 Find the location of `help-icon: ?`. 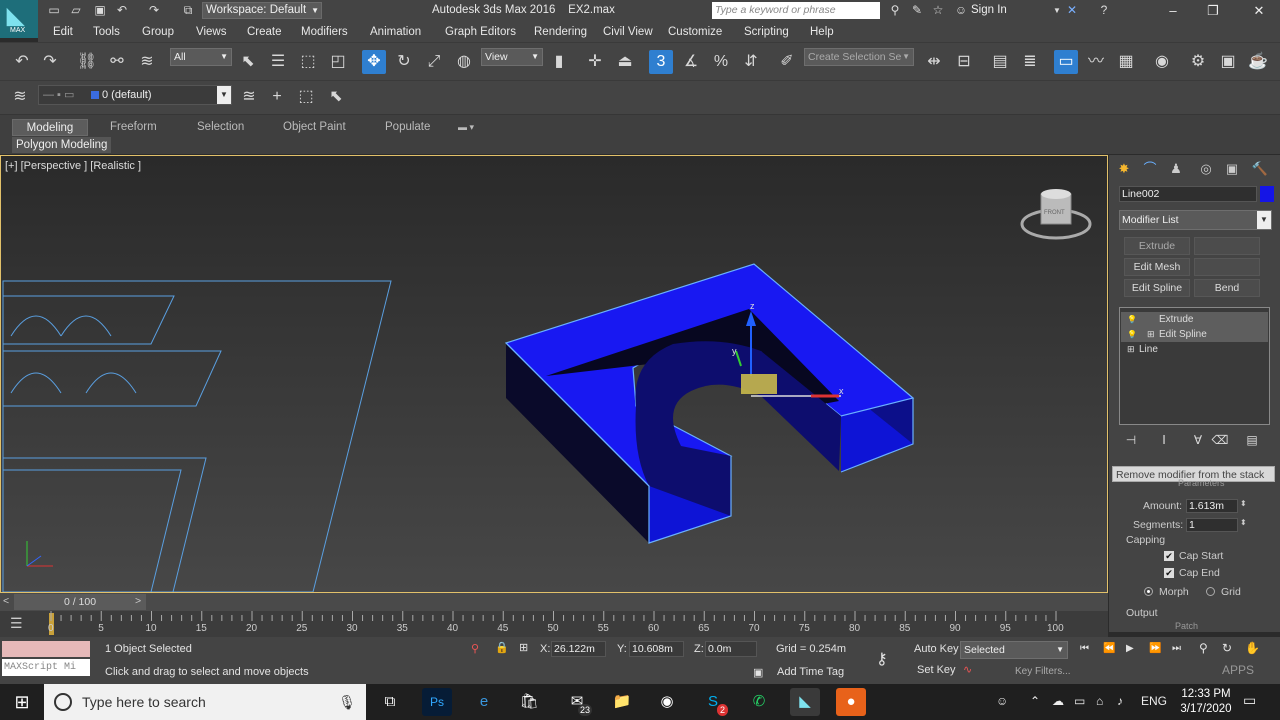

help-icon: ? is located at coordinates (1104, 10).